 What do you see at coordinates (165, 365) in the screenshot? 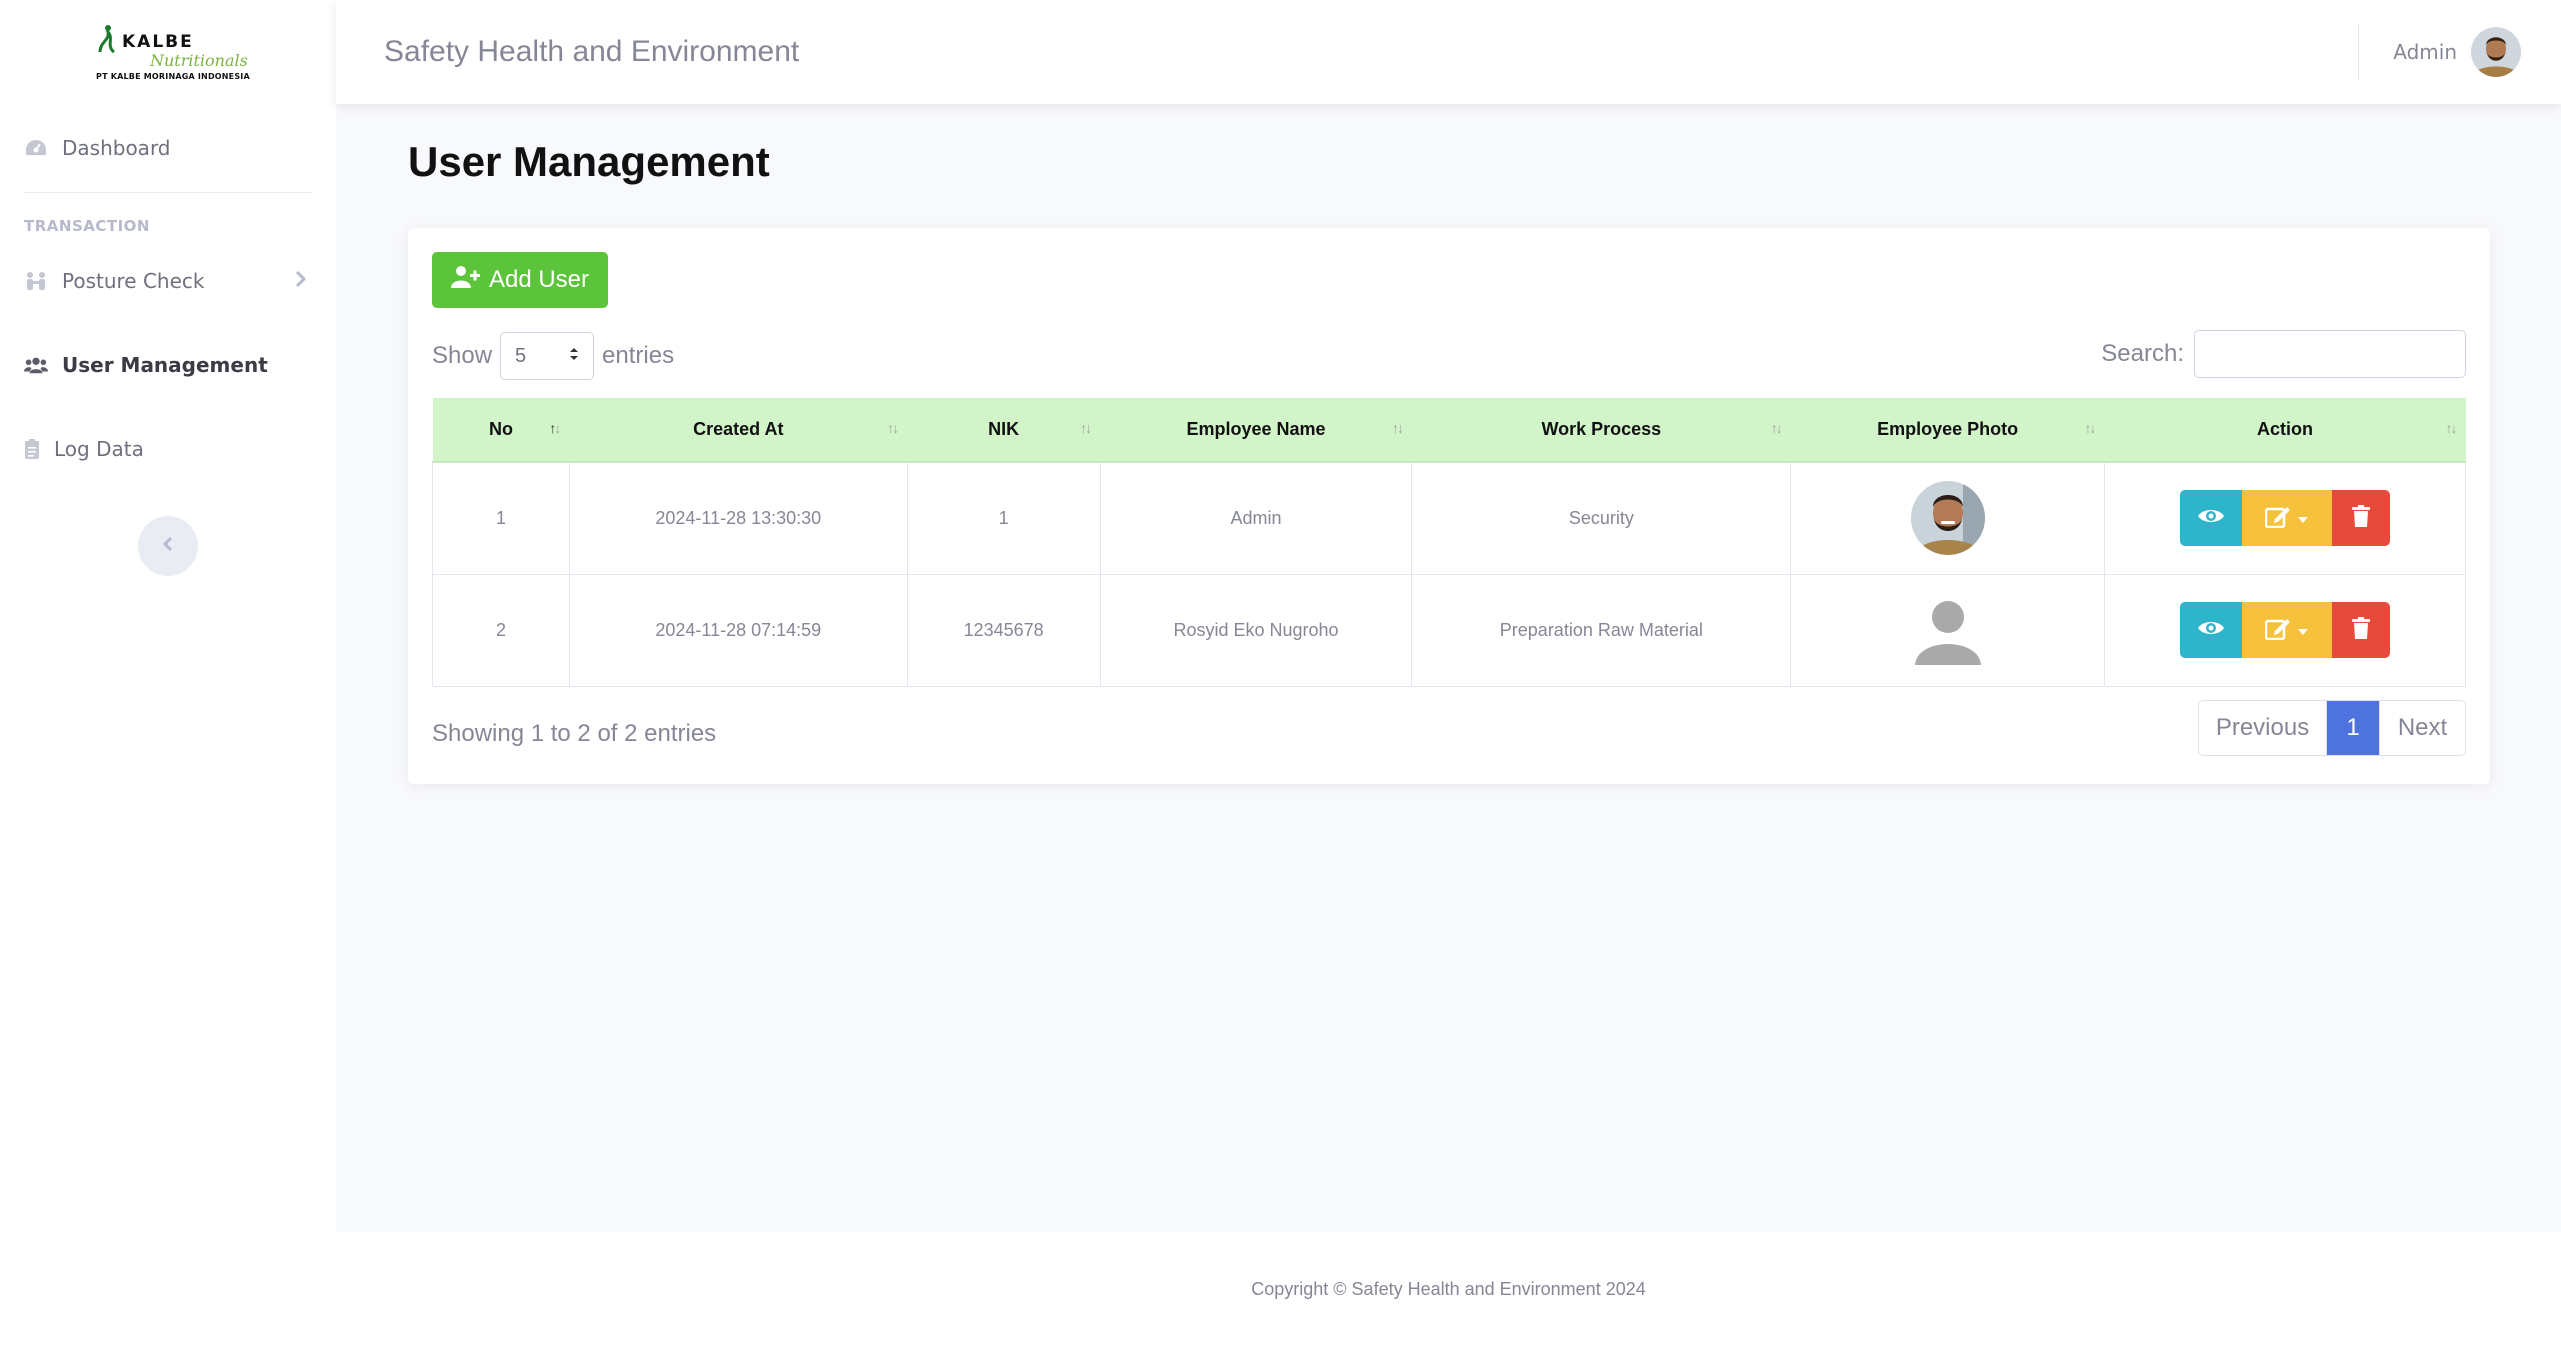
I see `sidebar-item-label: User Management` at bounding box center [165, 365].